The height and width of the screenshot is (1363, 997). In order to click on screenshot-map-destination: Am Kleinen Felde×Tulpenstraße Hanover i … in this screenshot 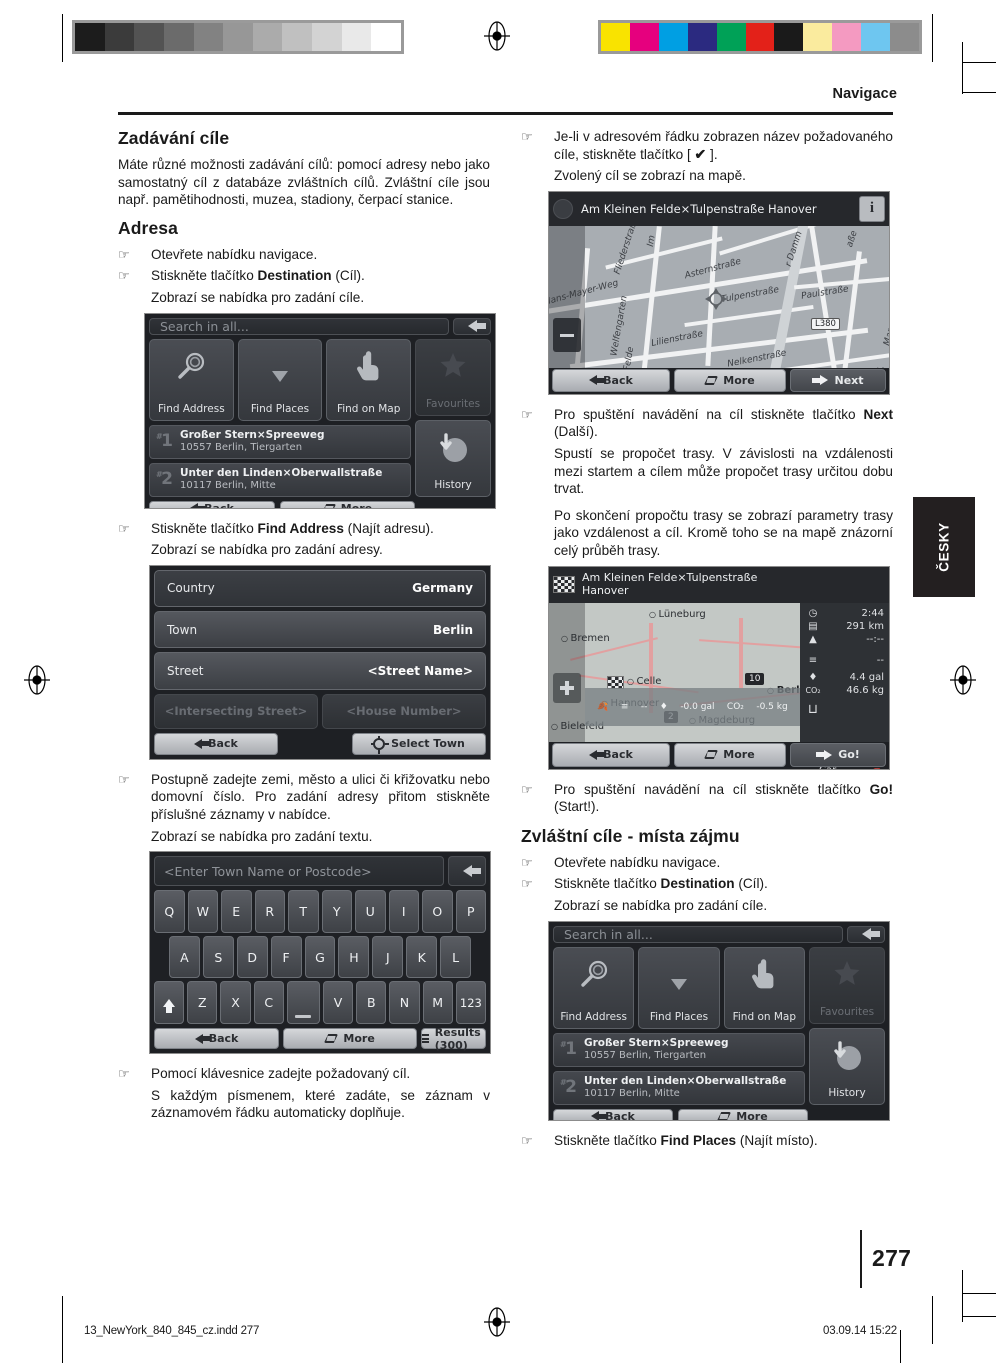, I will do `click(719, 292)`.